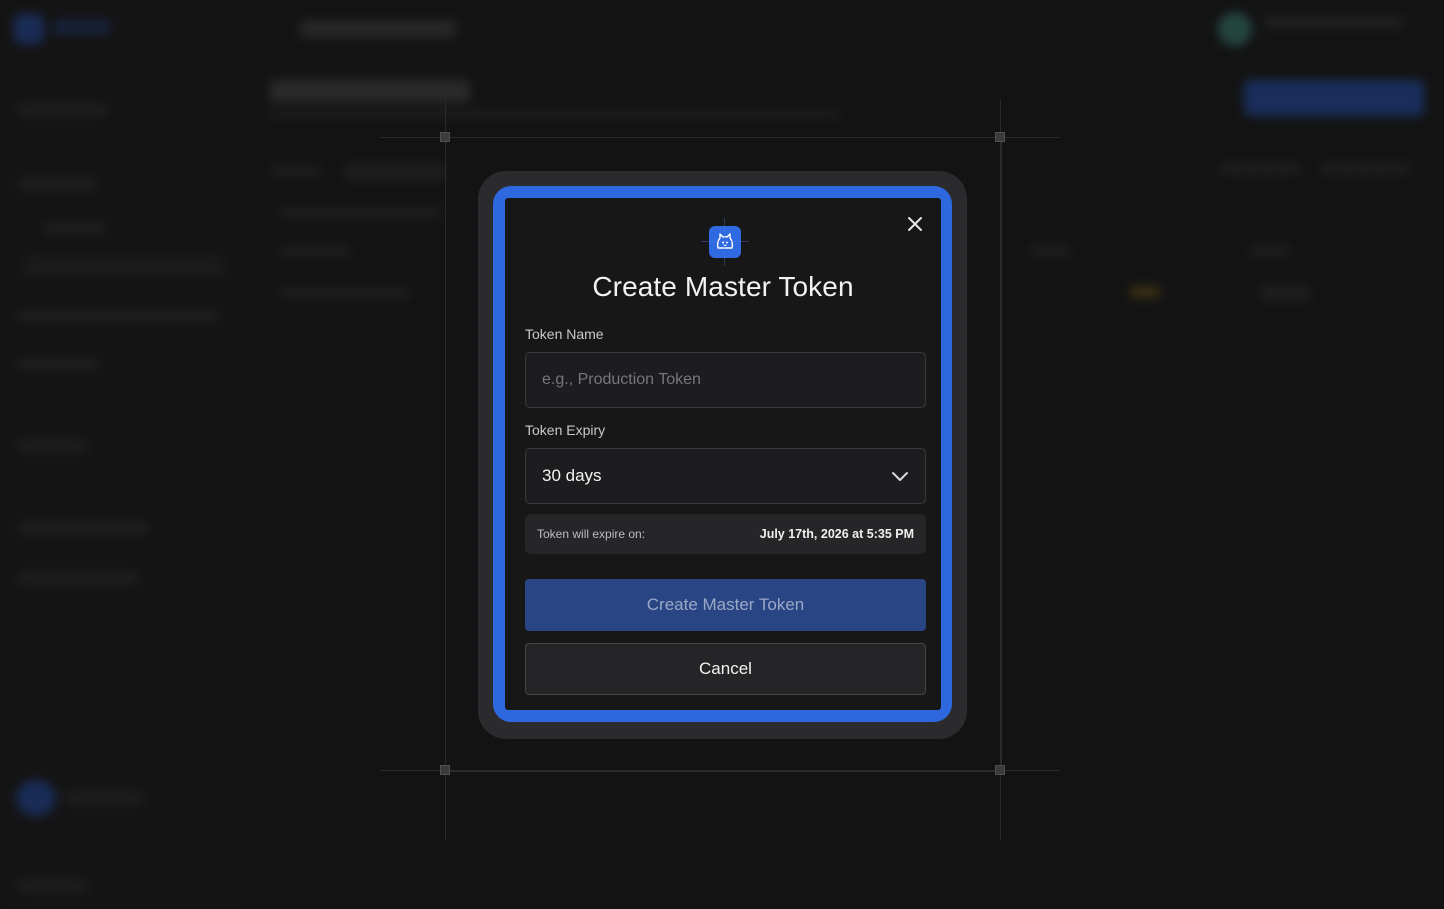  I want to click on close-icon, so click(915, 224).